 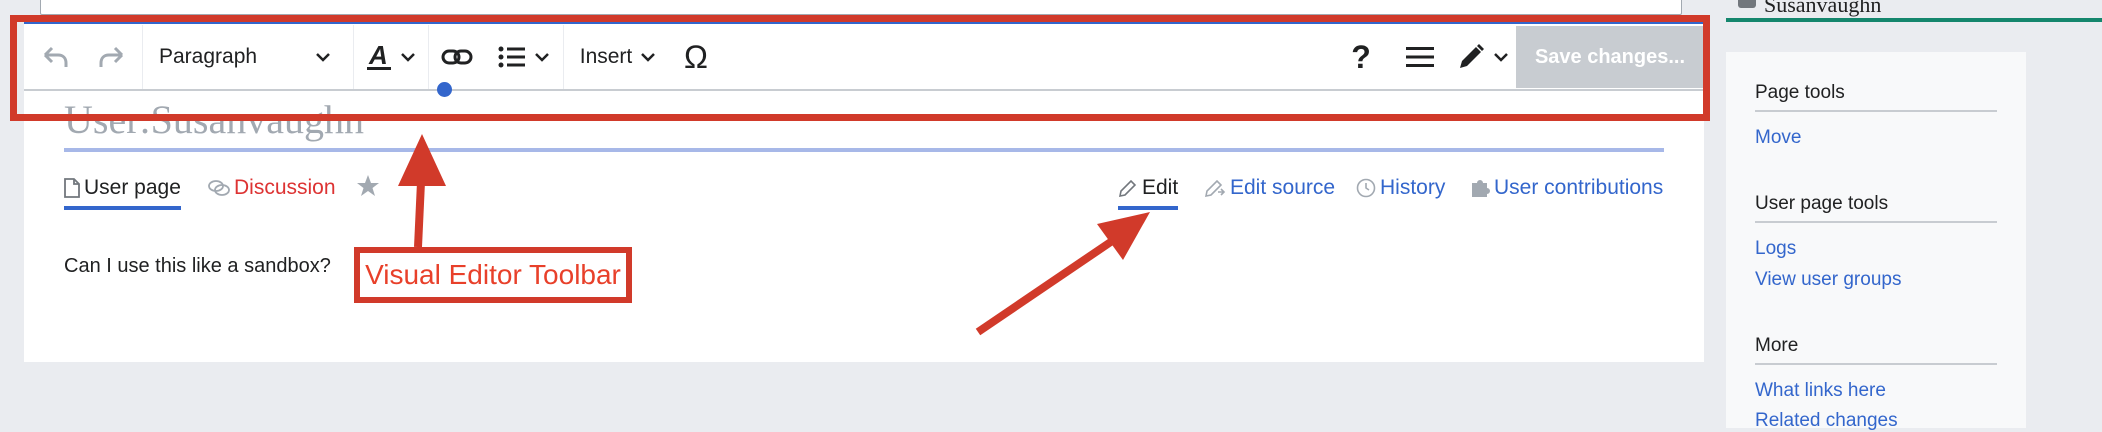 What do you see at coordinates (1062, 274) in the screenshot?
I see `annotation-arrow-edit` at bounding box center [1062, 274].